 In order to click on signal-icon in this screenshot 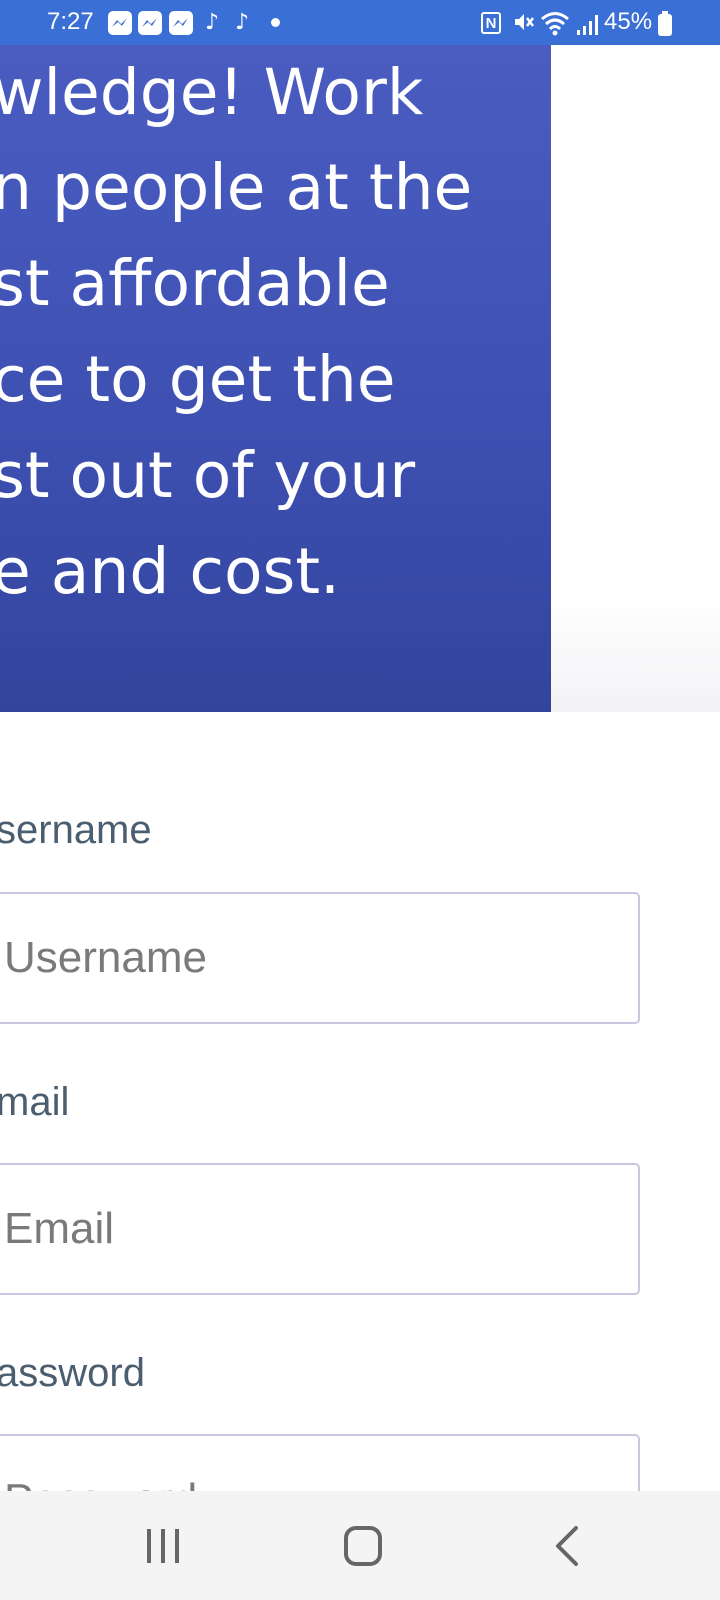, I will do `click(587, 25)`.